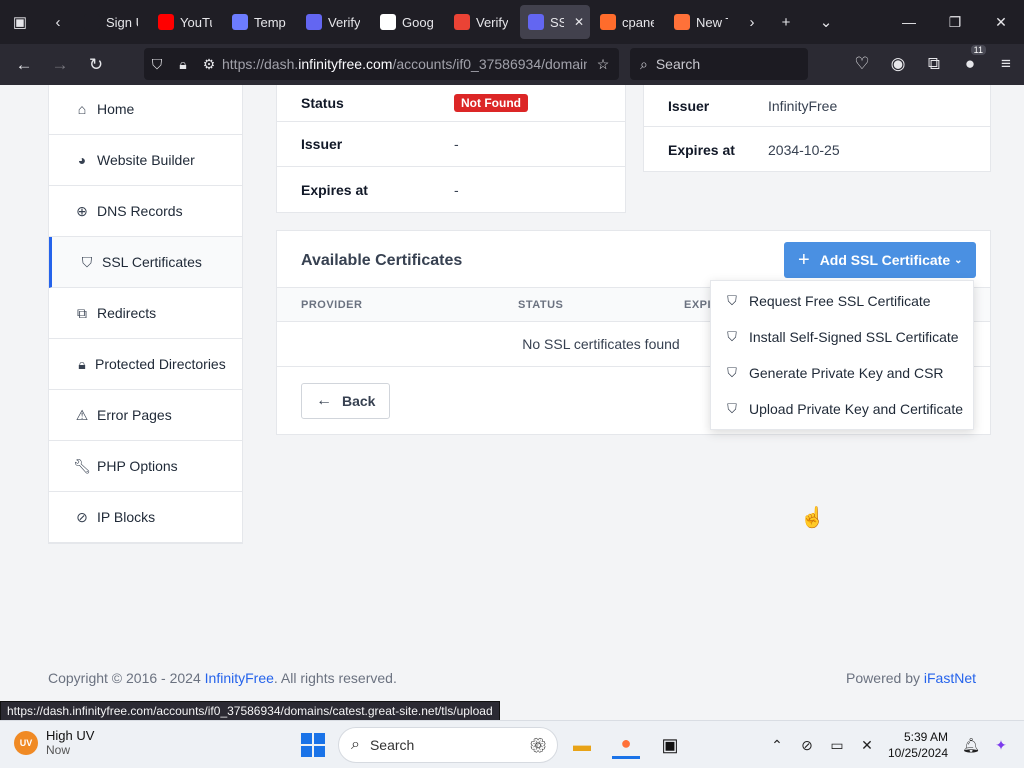 The height and width of the screenshot is (768, 1024). What do you see at coordinates (885, 260) in the screenshot?
I see `add-ssl-label: Add SSL Certificate` at bounding box center [885, 260].